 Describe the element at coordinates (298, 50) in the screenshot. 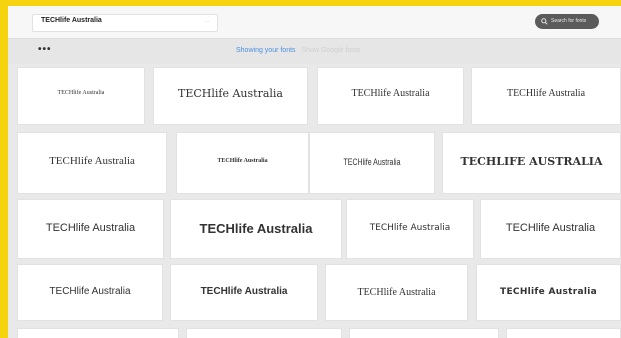

I see `font-source-tabs: Showing your fonts Show Google fonts` at that location.